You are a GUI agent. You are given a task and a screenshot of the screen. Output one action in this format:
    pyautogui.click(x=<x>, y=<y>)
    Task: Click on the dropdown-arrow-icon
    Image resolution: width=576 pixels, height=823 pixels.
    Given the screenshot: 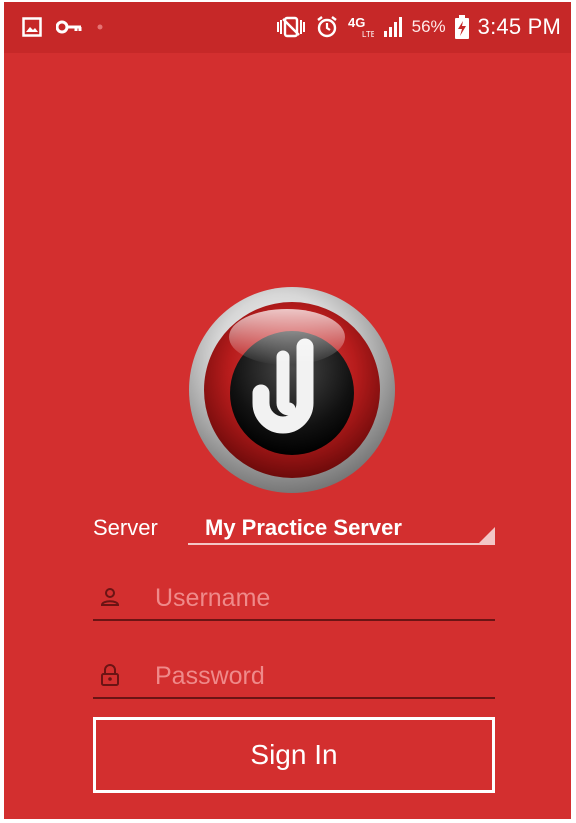 What is the action you would take?
    pyautogui.click(x=487, y=535)
    